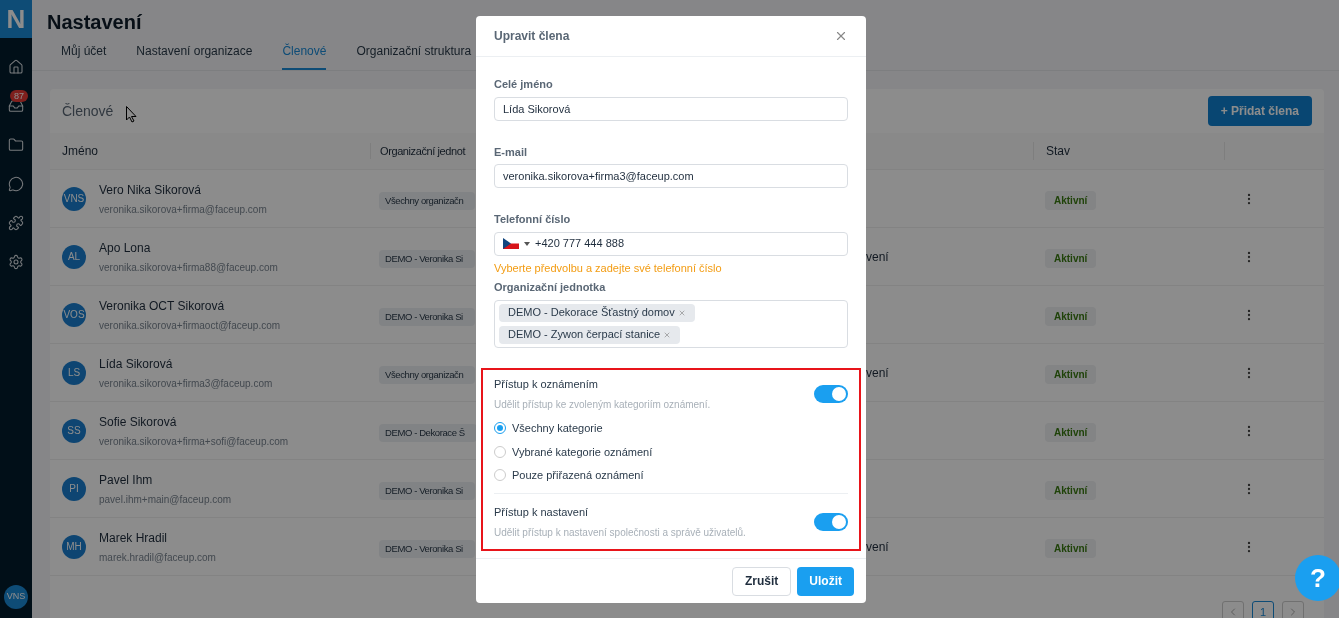  Describe the element at coordinates (557, 428) in the screenshot. I see `radio-label: Všechny kategorie` at that location.